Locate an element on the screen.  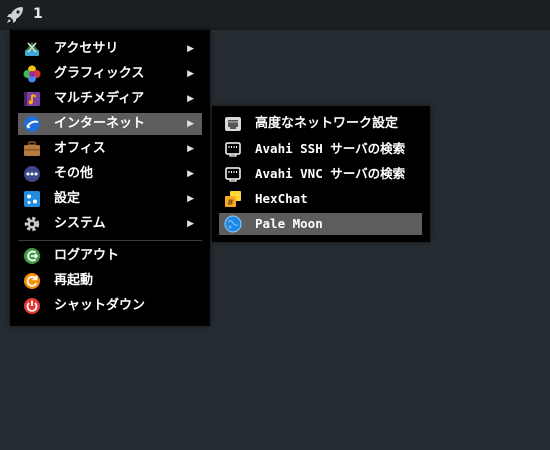
office-icon is located at coordinates (32, 148).